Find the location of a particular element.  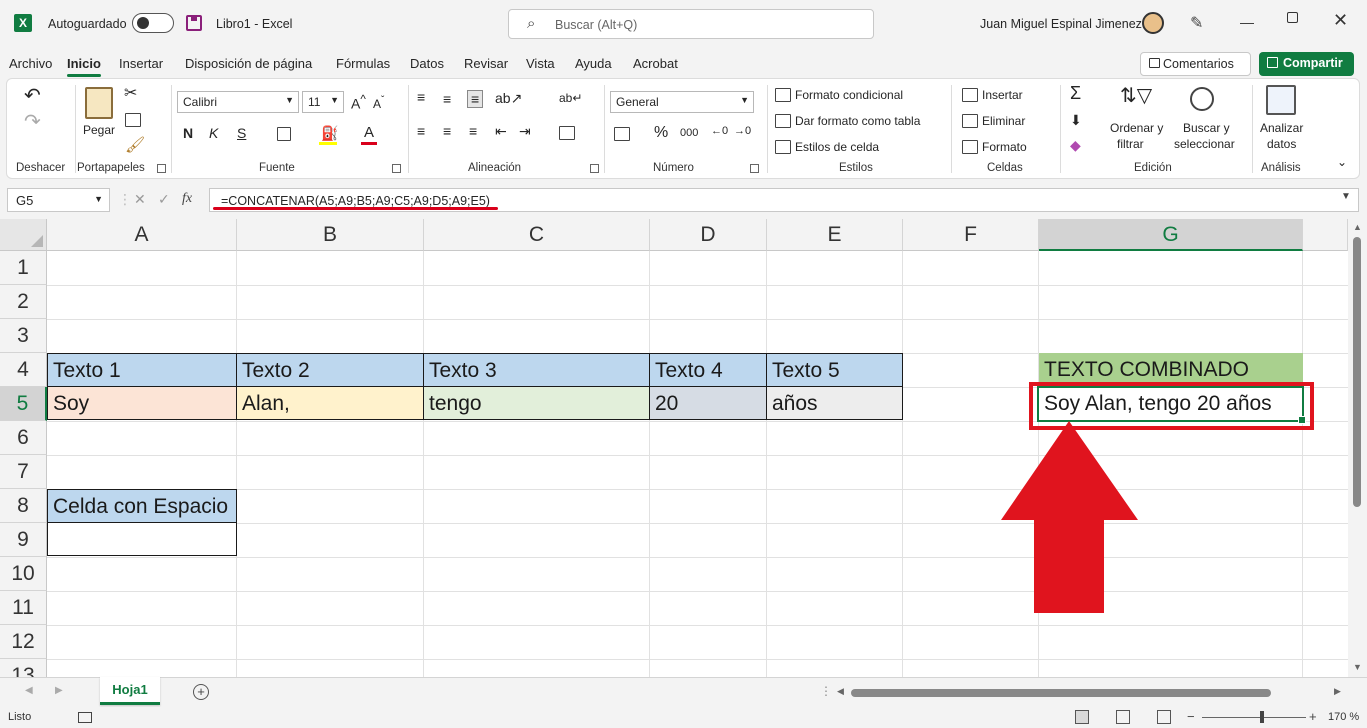

cell-b5: Alan, is located at coordinates (330, 403).